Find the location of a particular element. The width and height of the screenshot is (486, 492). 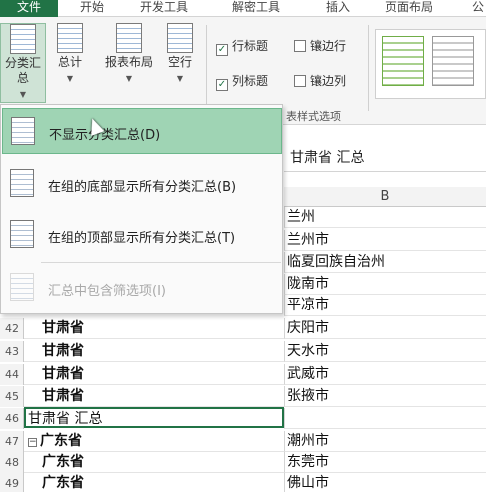

menu-item-label: 在组的底部显示所有分类汇总(B) is located at coordinates (142, 187).